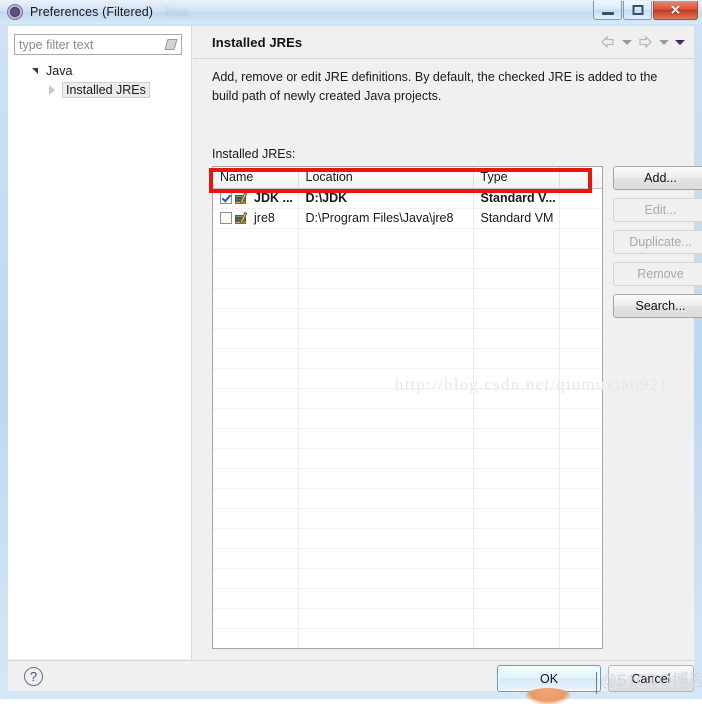 The height and width of the screenshot is (704, 702). I want to click on minimize-button, so click(607, 10).